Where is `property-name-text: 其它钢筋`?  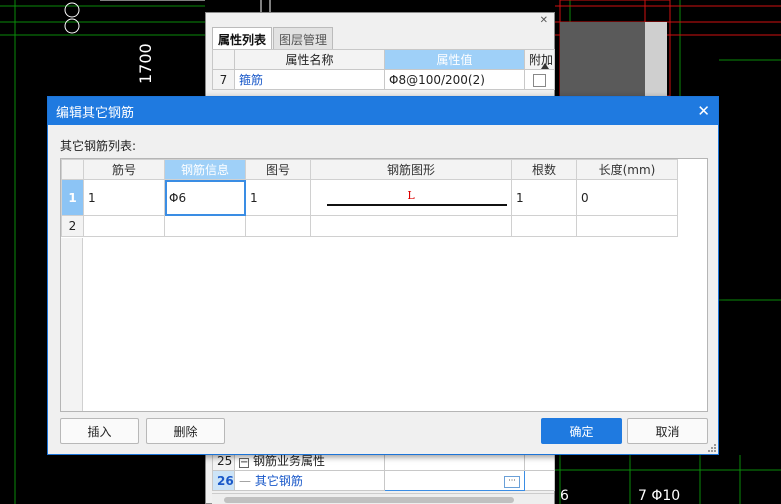 property-name-text: 其它钢筋 is located at coordinates (278, 481).